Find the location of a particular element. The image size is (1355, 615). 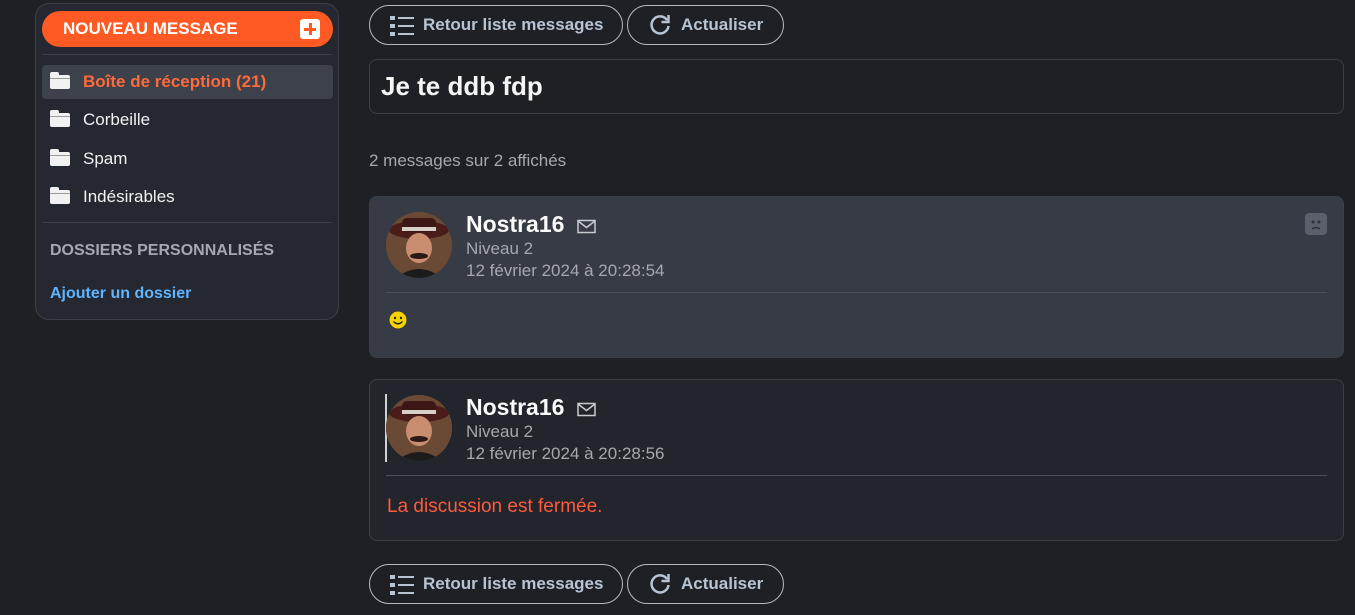

folder-label: Spam is located at coordinates (105, 158).